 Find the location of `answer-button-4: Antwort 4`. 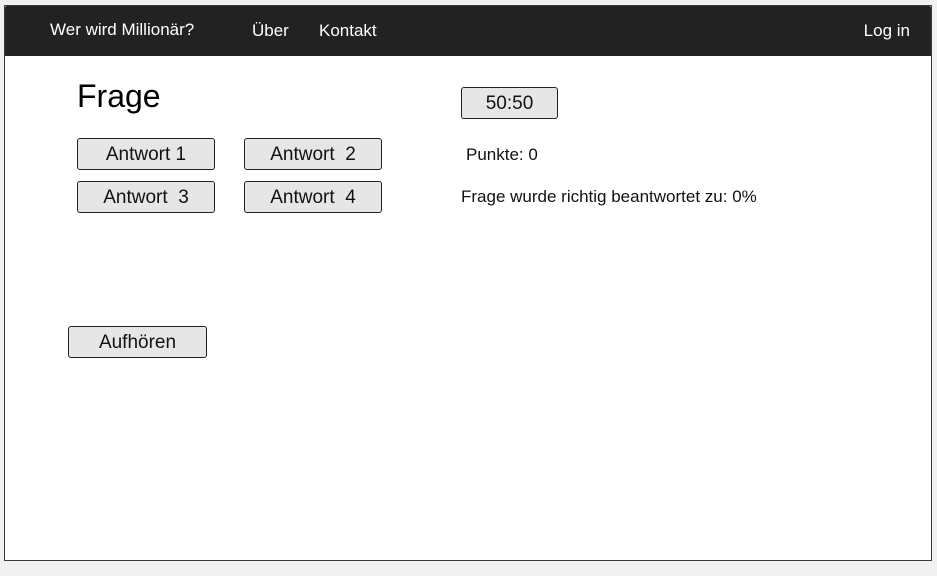

answer-button-4: Antwort 4 is located at coordinates (313, 197).